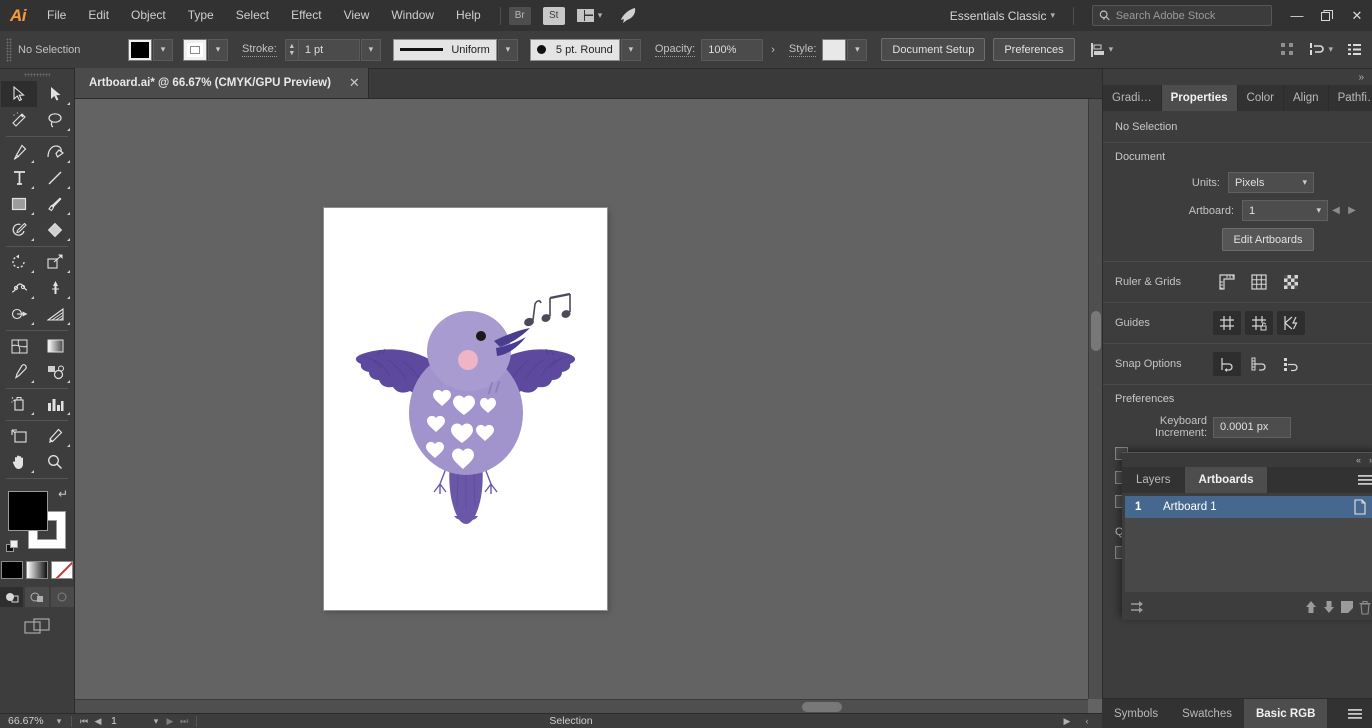 The image size is (1372, 728). What do you see at coordinates (357, 15) in the screenshot?
I see `menu-view: View` at bounding box center [357, 15].